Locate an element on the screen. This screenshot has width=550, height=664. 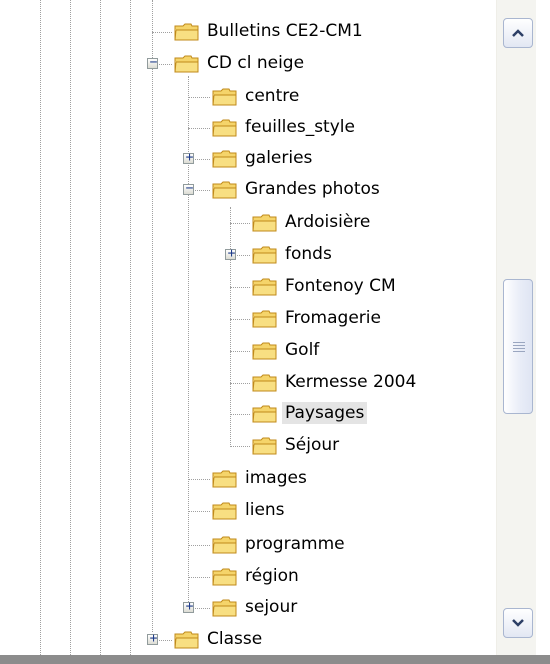
tree-item-label: fonds is located at coordinates (308, 254).